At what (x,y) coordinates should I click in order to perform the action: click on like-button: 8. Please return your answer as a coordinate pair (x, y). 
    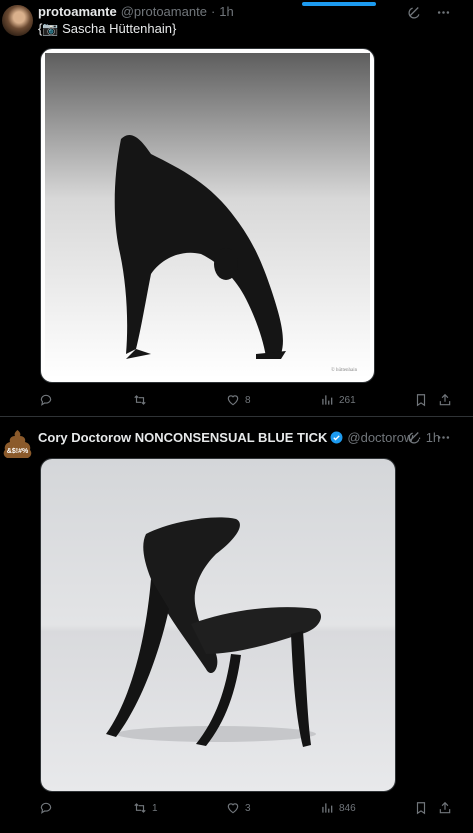
    Looking at the image, I should click on (238, 400).